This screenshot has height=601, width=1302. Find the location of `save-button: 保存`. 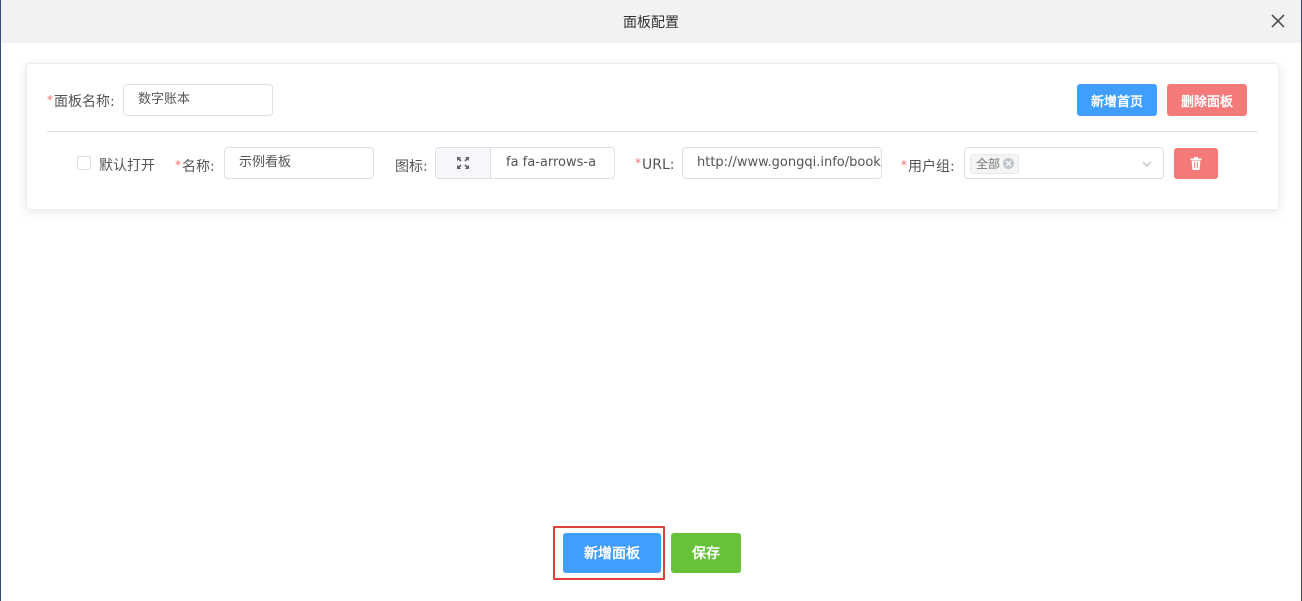

save-button: 保存 is located at coordinates (706, 553).